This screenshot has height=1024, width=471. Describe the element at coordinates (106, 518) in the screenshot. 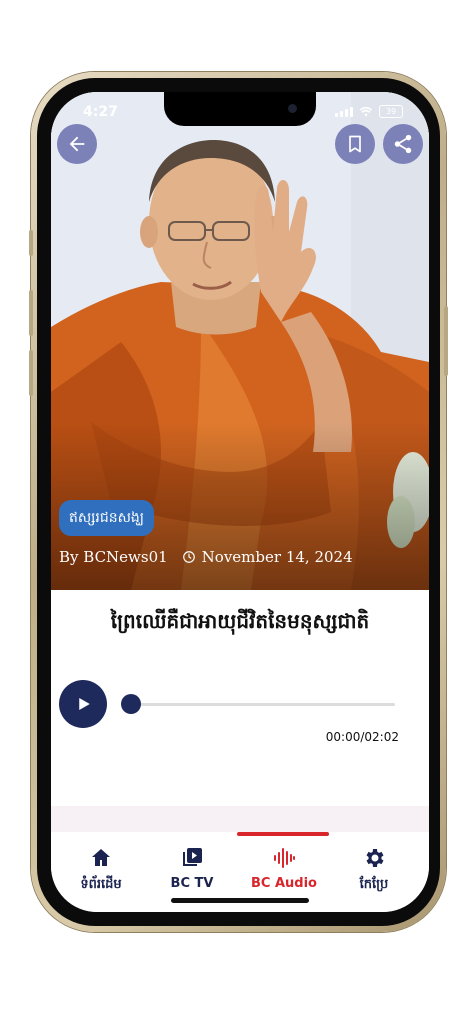

I see `category-tag: ឥស្សរជនសង្ឃ` at that location.